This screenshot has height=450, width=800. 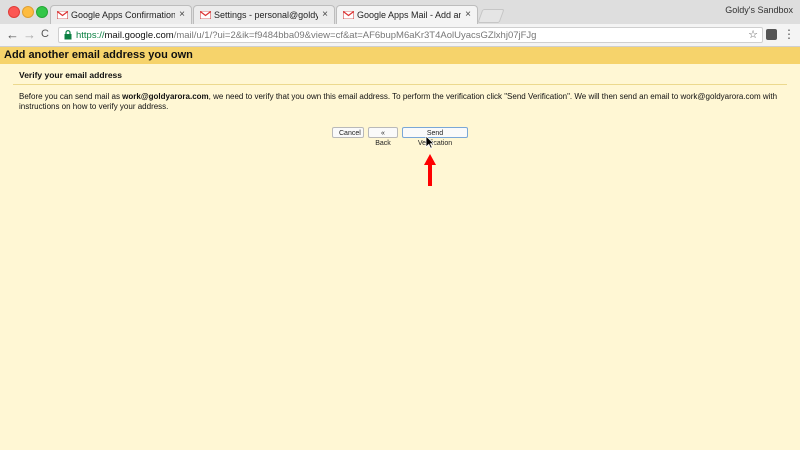 I want to click on instructions-part-1: Before you can send mail as, so click(x=71, y=96).